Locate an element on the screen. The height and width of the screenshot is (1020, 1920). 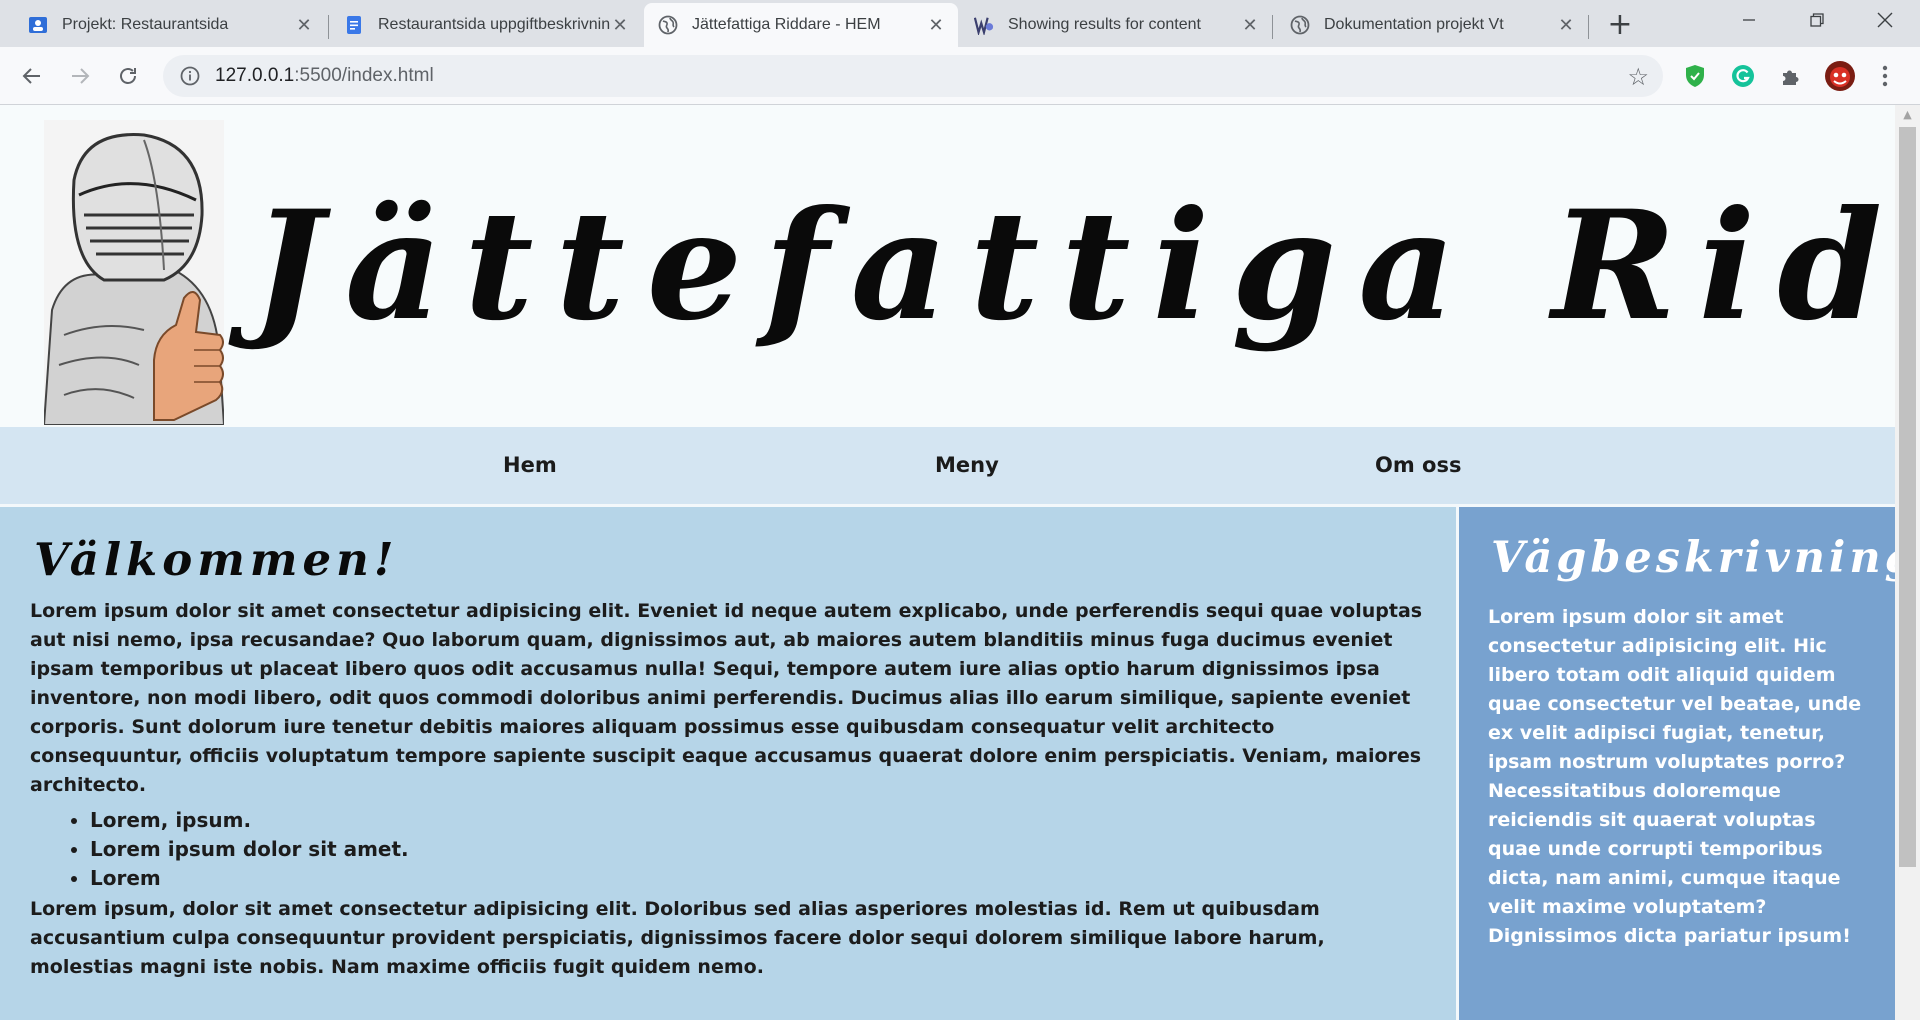
tab-restaurantsida-uppgiftbeskrivning: Restaurantsida uppgiftbeskrivning ✕ is located at coordinates (486, 25).